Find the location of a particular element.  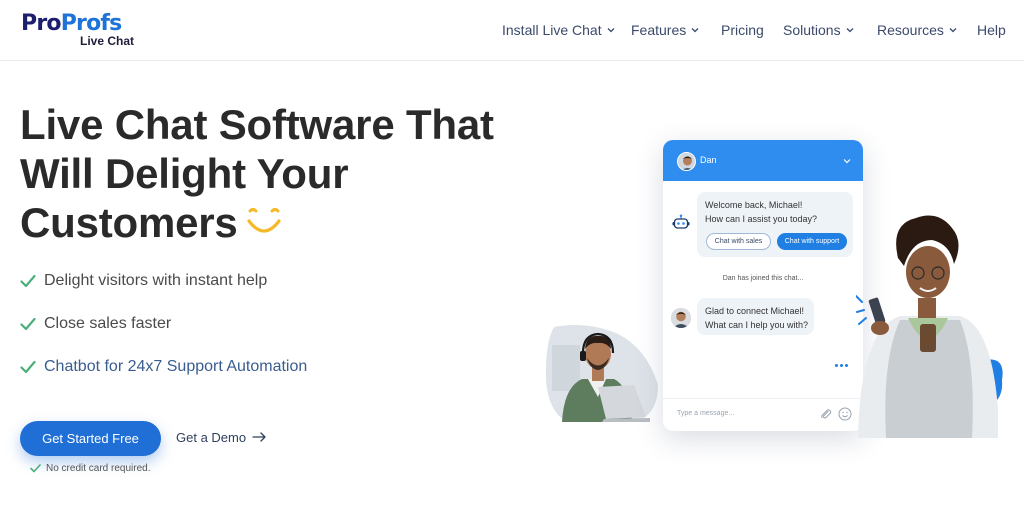

nav-label: Pricing is located at coordinates (742, 30).